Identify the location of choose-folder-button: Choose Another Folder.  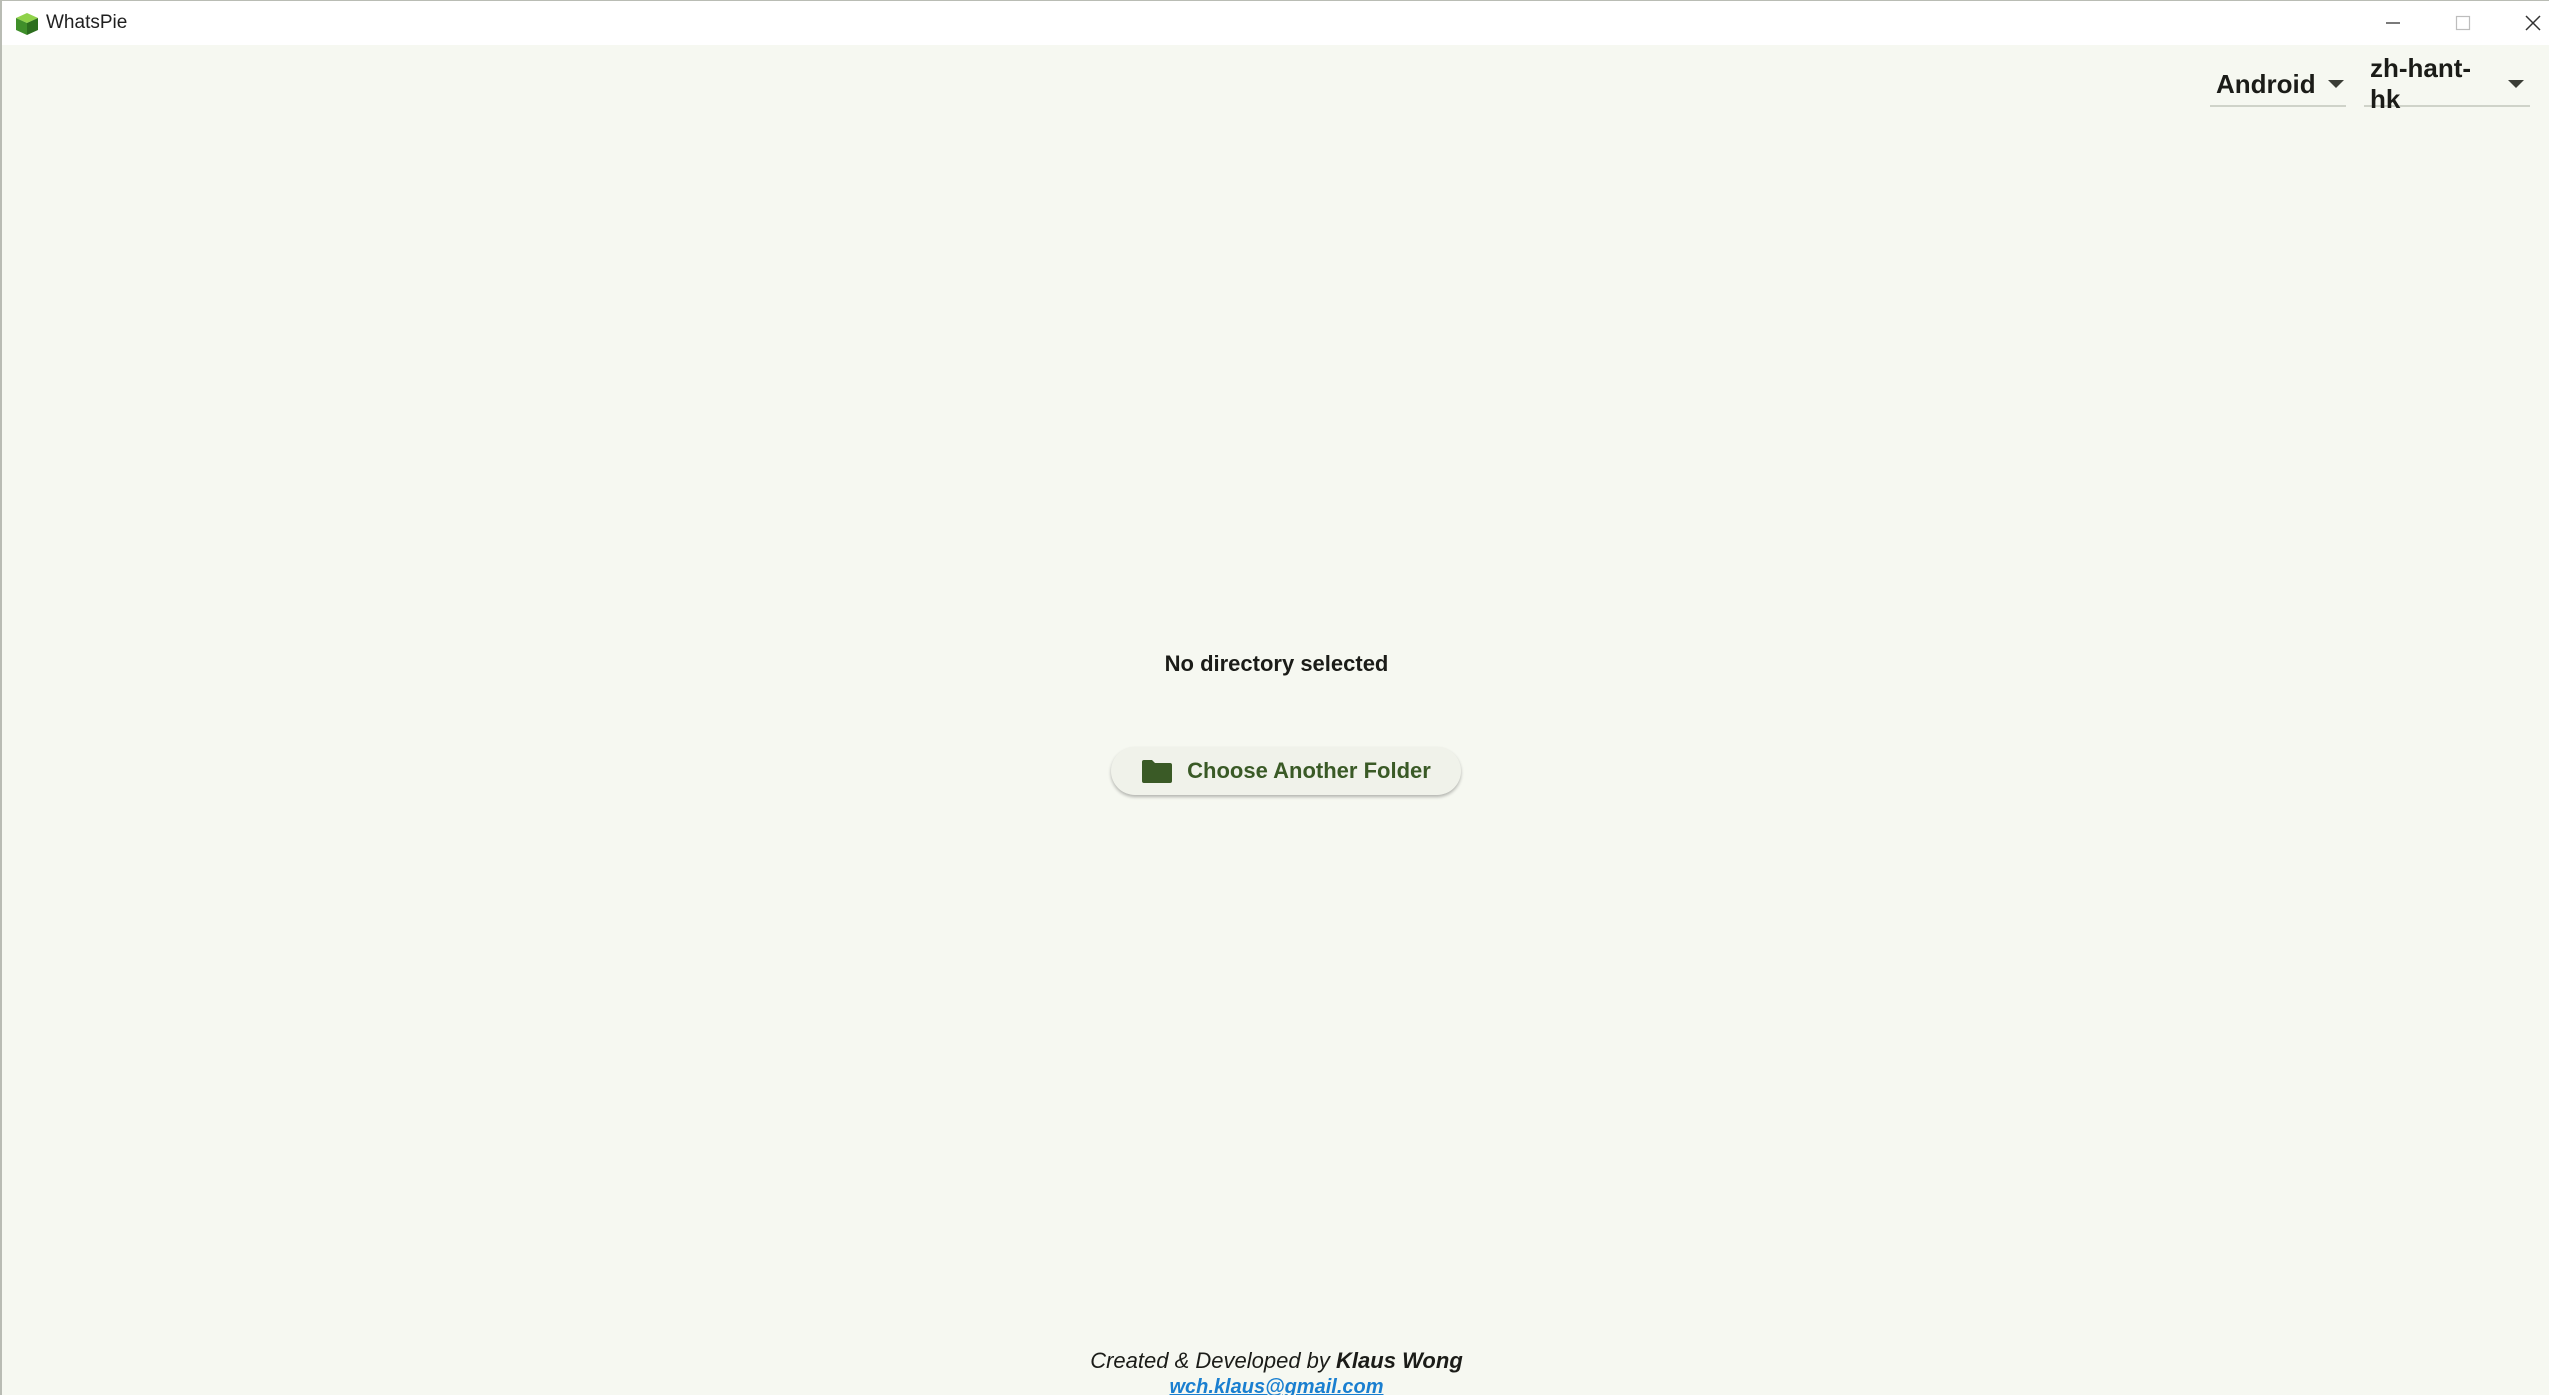
(1286, 771).